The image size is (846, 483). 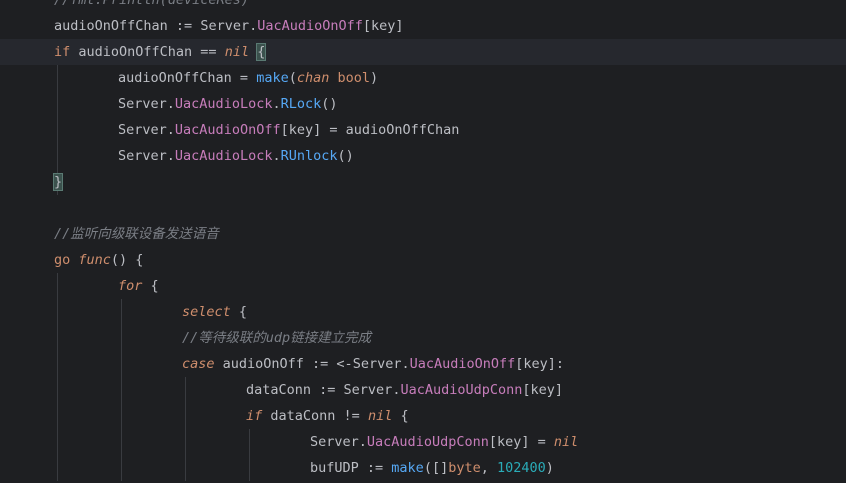 I want to click on code-line-text: for {, so click(x=138, y=286).